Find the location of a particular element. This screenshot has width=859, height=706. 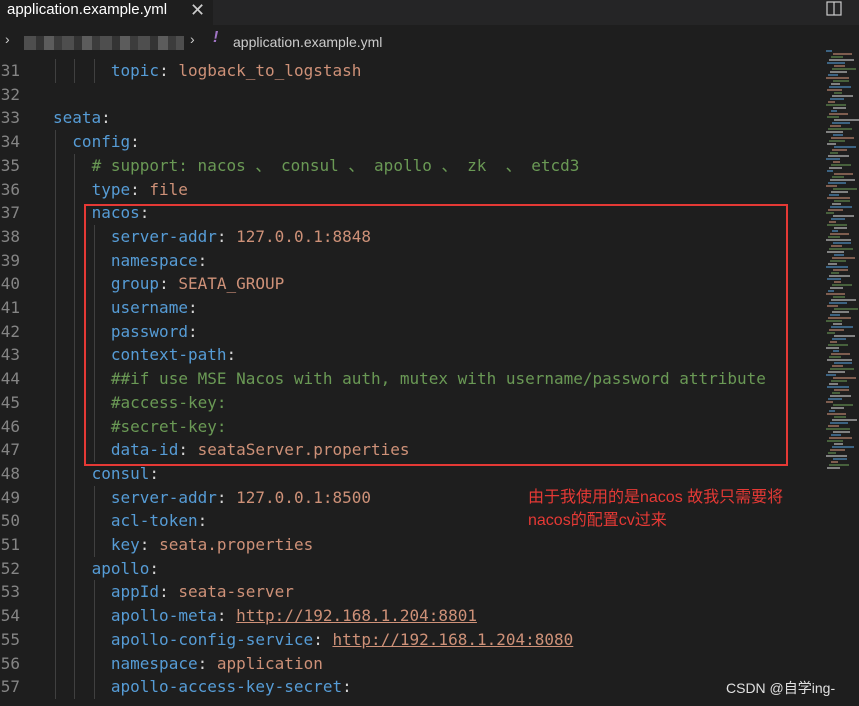

yaml-file-icon: ! is located at coordinates (216, 37).